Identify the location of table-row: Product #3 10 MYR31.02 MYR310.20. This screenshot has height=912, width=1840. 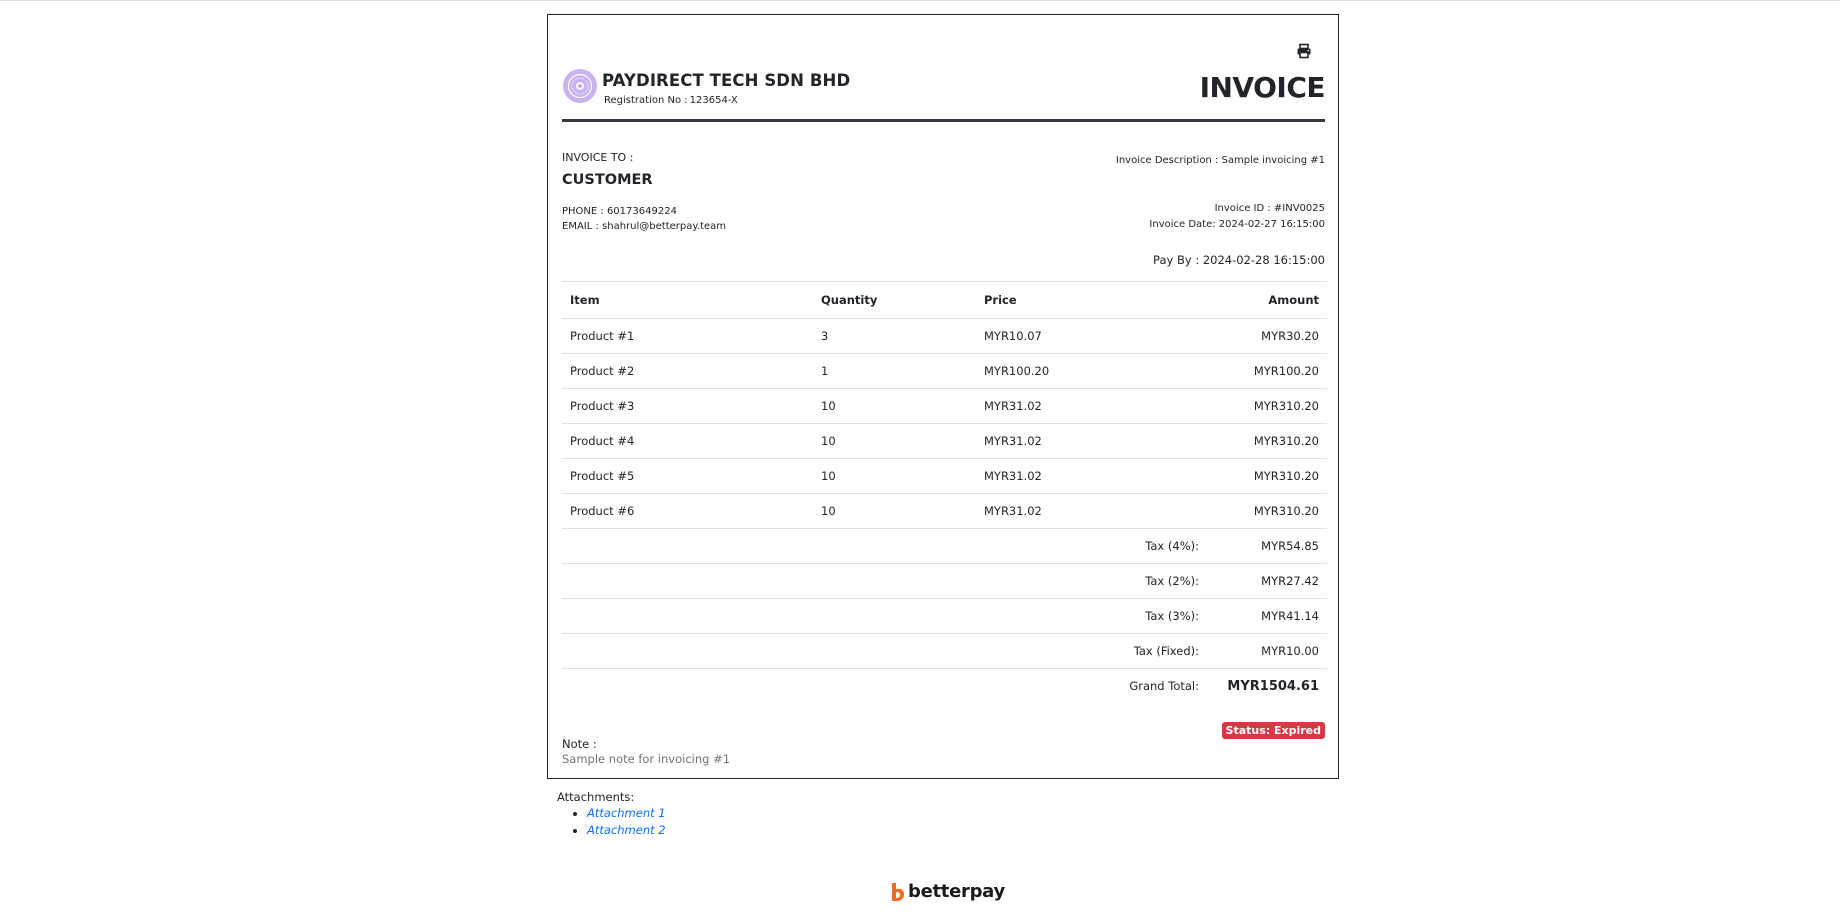
(944, 406).